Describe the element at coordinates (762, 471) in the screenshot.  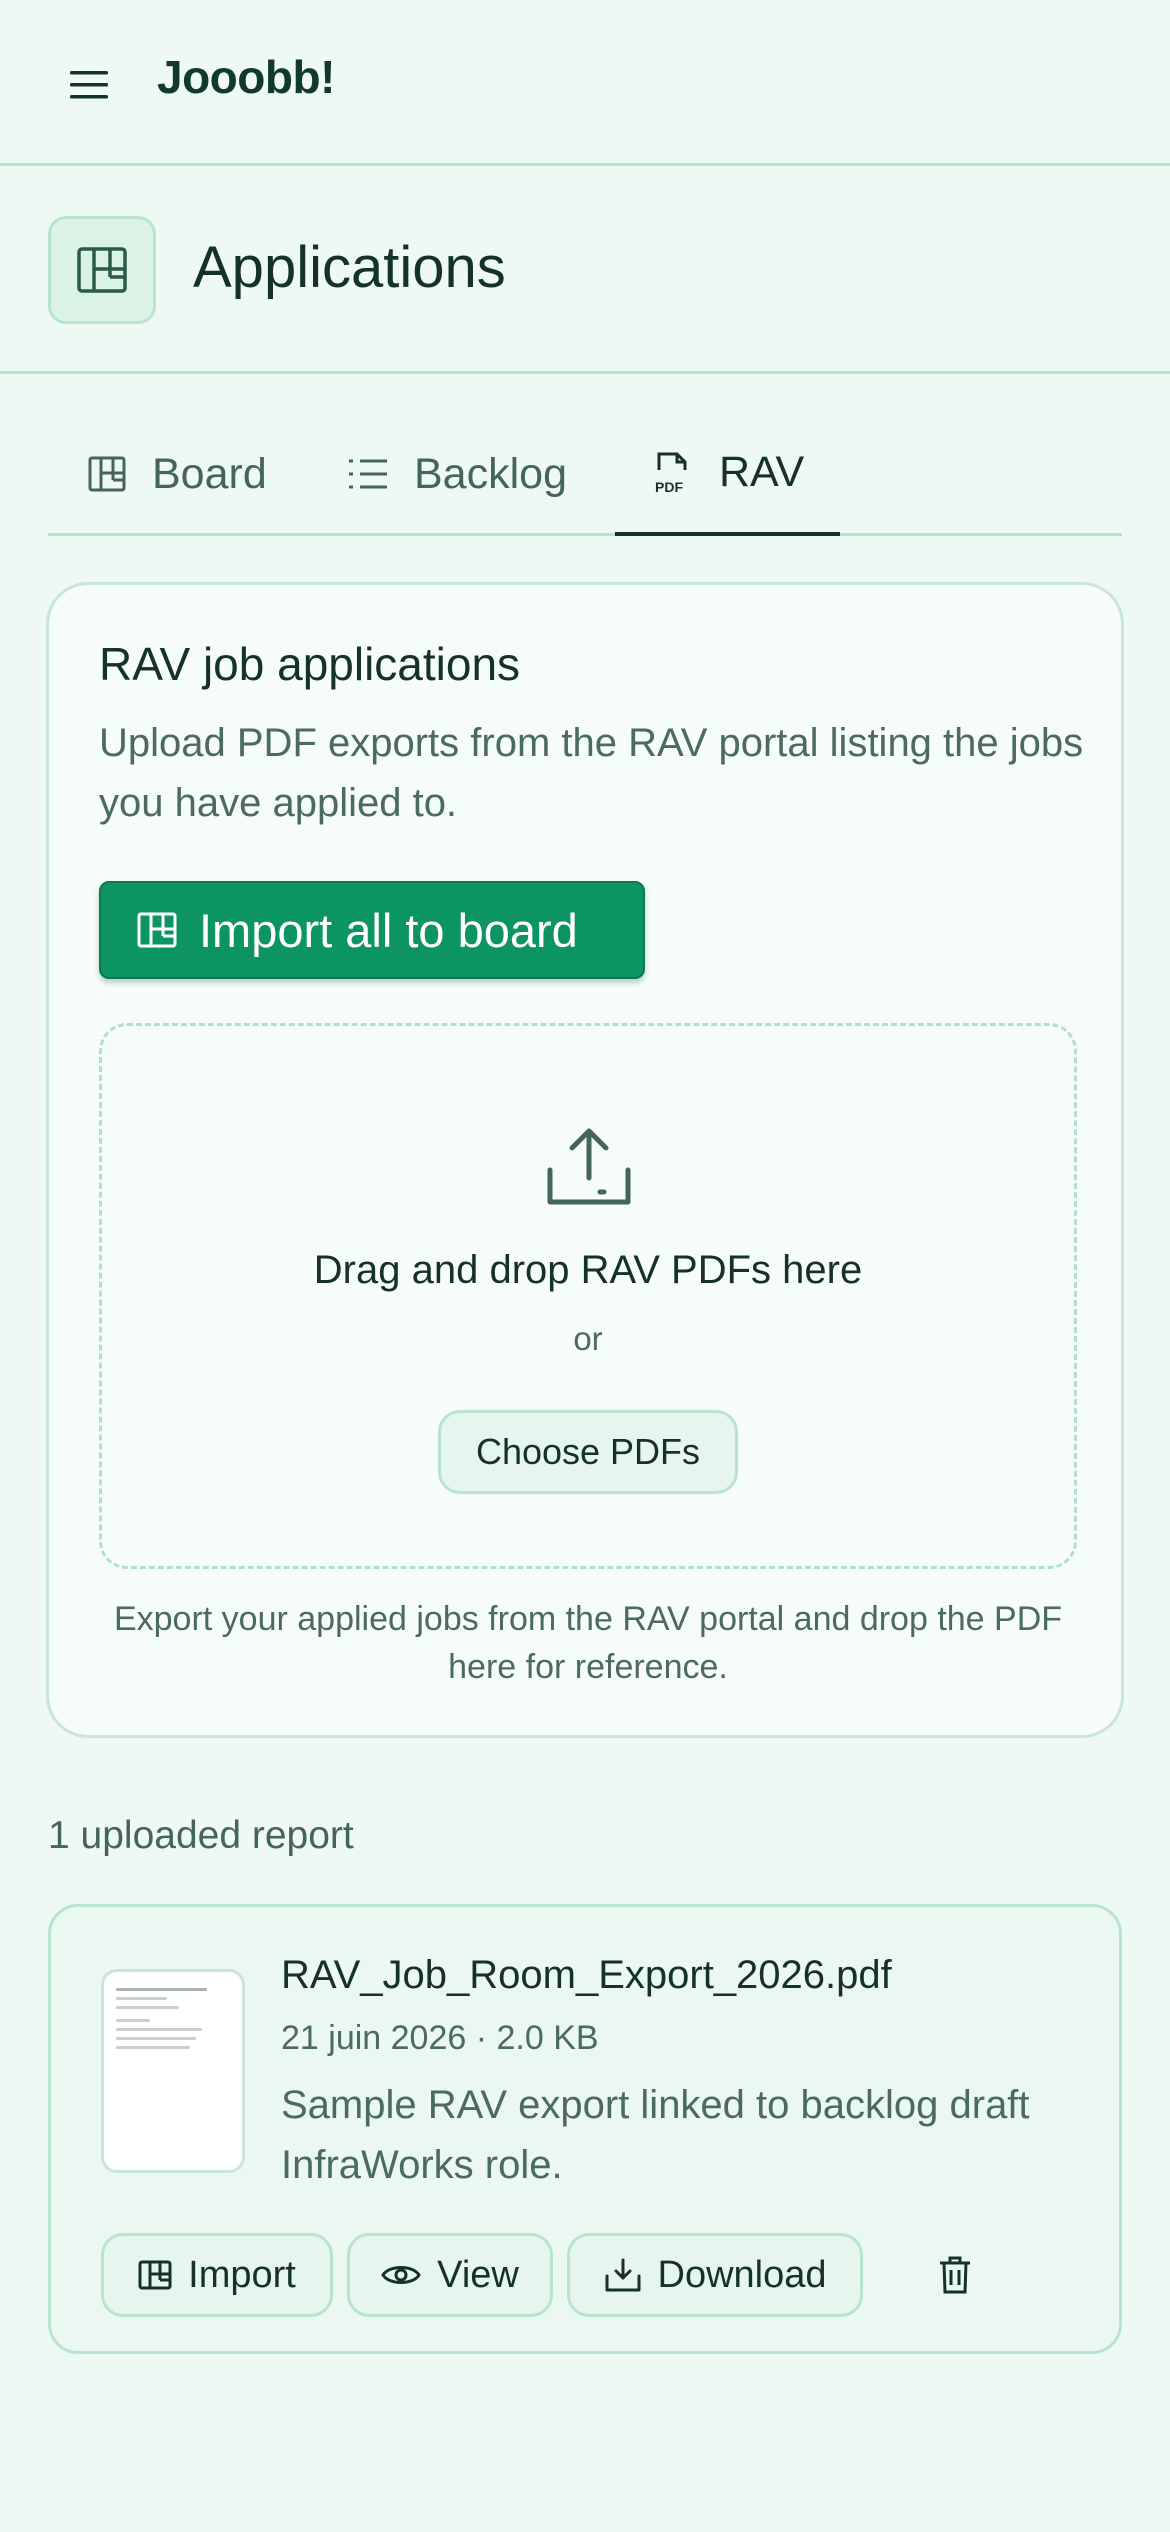
I see `tab-rav-label: RAV` at that location.